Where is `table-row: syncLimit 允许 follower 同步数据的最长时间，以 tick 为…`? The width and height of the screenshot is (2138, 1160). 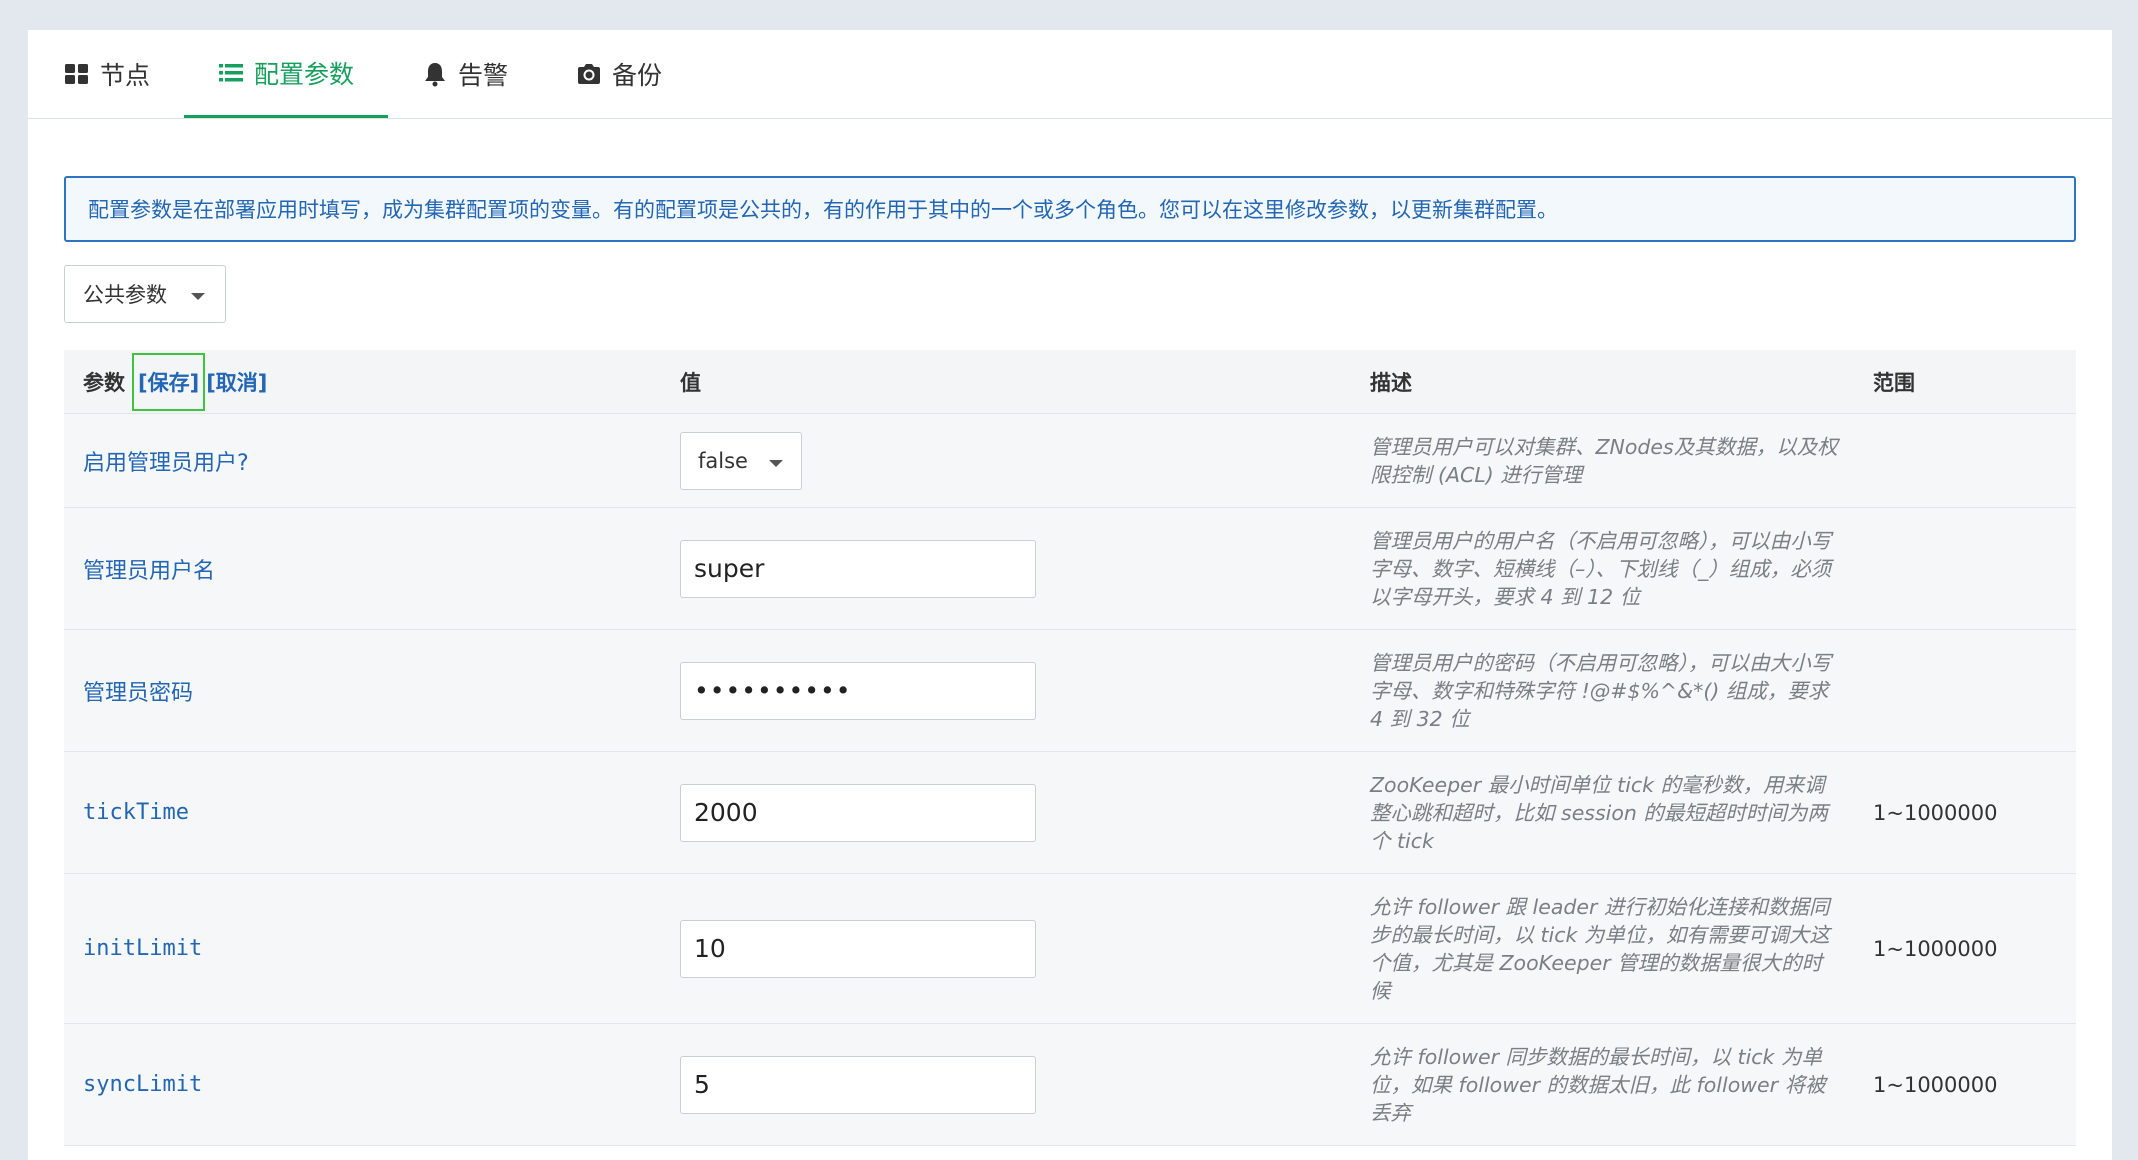 table-row: syncLimit 允许 follower 同步数据的最长时间，以 tick 为… is located at coordinates (1070, 1085).